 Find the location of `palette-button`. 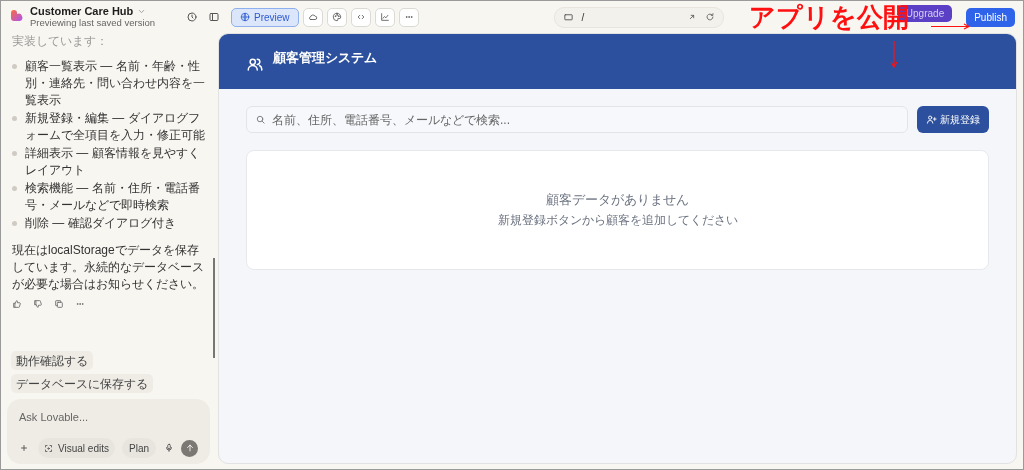

palette-button is located at coordinates (336, 17).